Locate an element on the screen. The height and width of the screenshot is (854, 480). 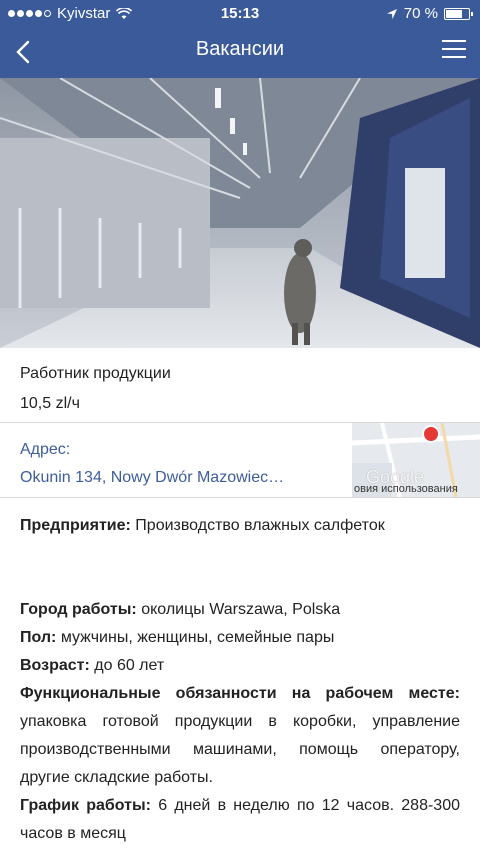
job-title: Работник продукции is located at coordinates (95, 373).